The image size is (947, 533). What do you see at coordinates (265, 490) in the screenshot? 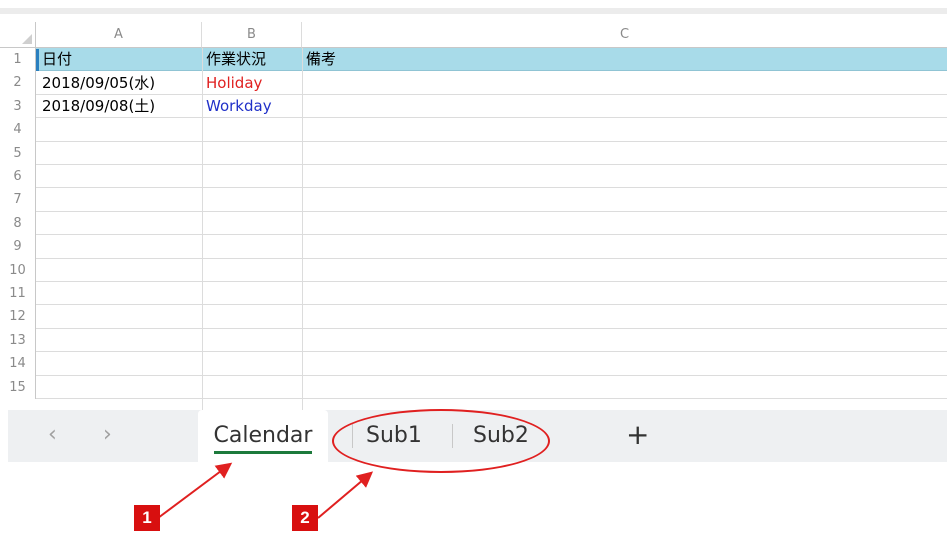
I see `annotation-arrows` at bounding box center [265, 490].